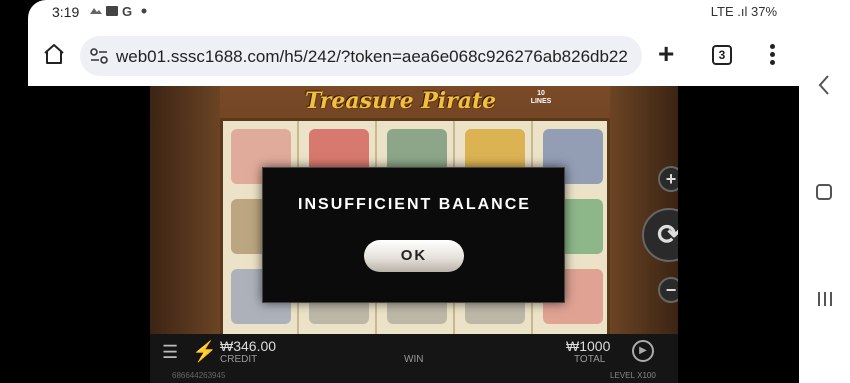  I want to click on total-label: TOTAL, so click(590, 359).